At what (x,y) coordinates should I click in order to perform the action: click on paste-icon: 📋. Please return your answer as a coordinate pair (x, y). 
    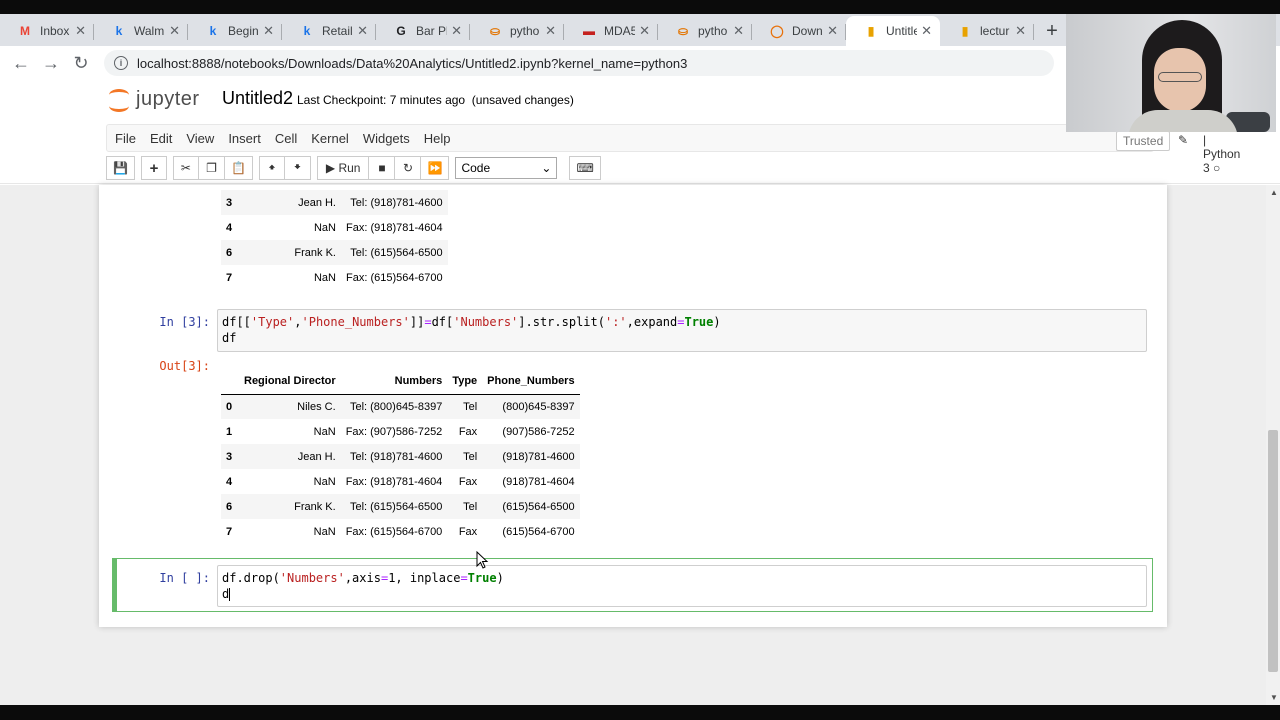
    Looking at the image, I should click on (238, 168).